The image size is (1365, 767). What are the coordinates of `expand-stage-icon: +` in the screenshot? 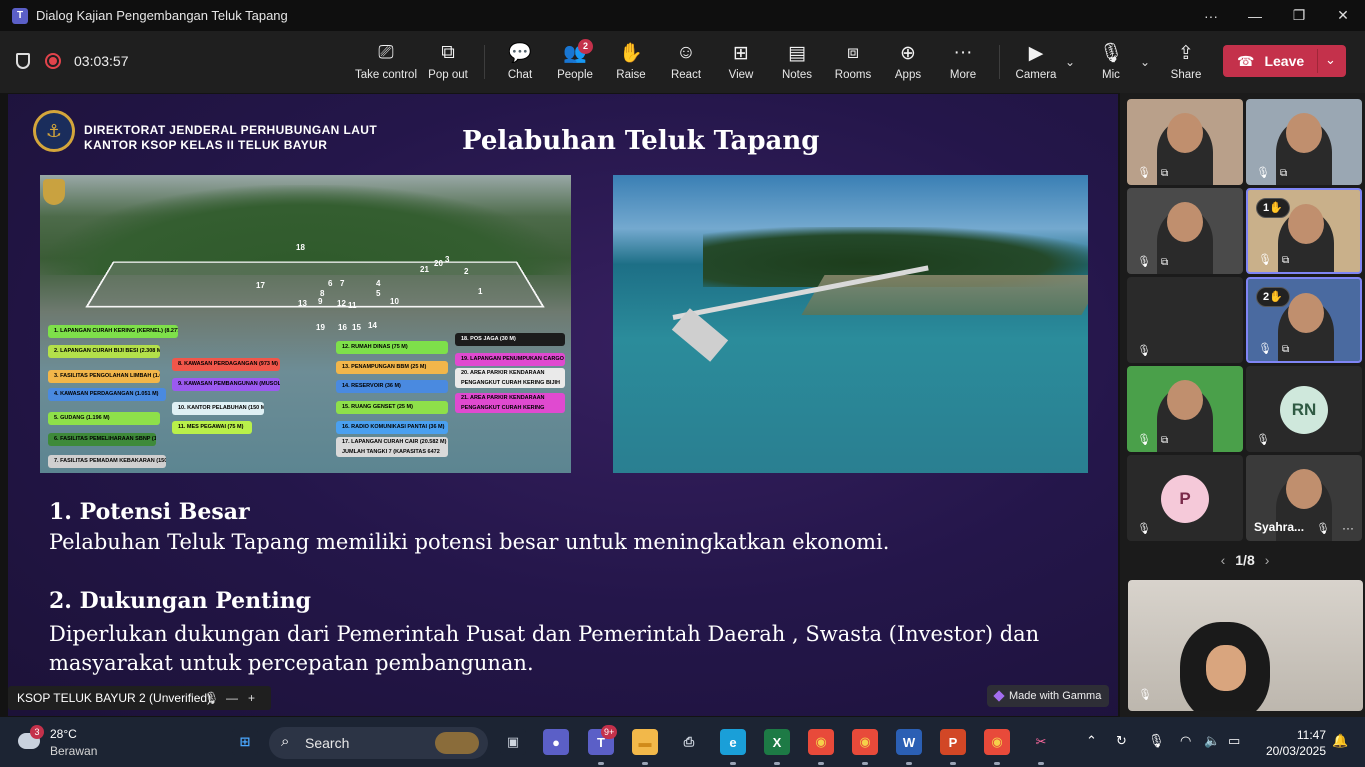 It's located at (251, 698).